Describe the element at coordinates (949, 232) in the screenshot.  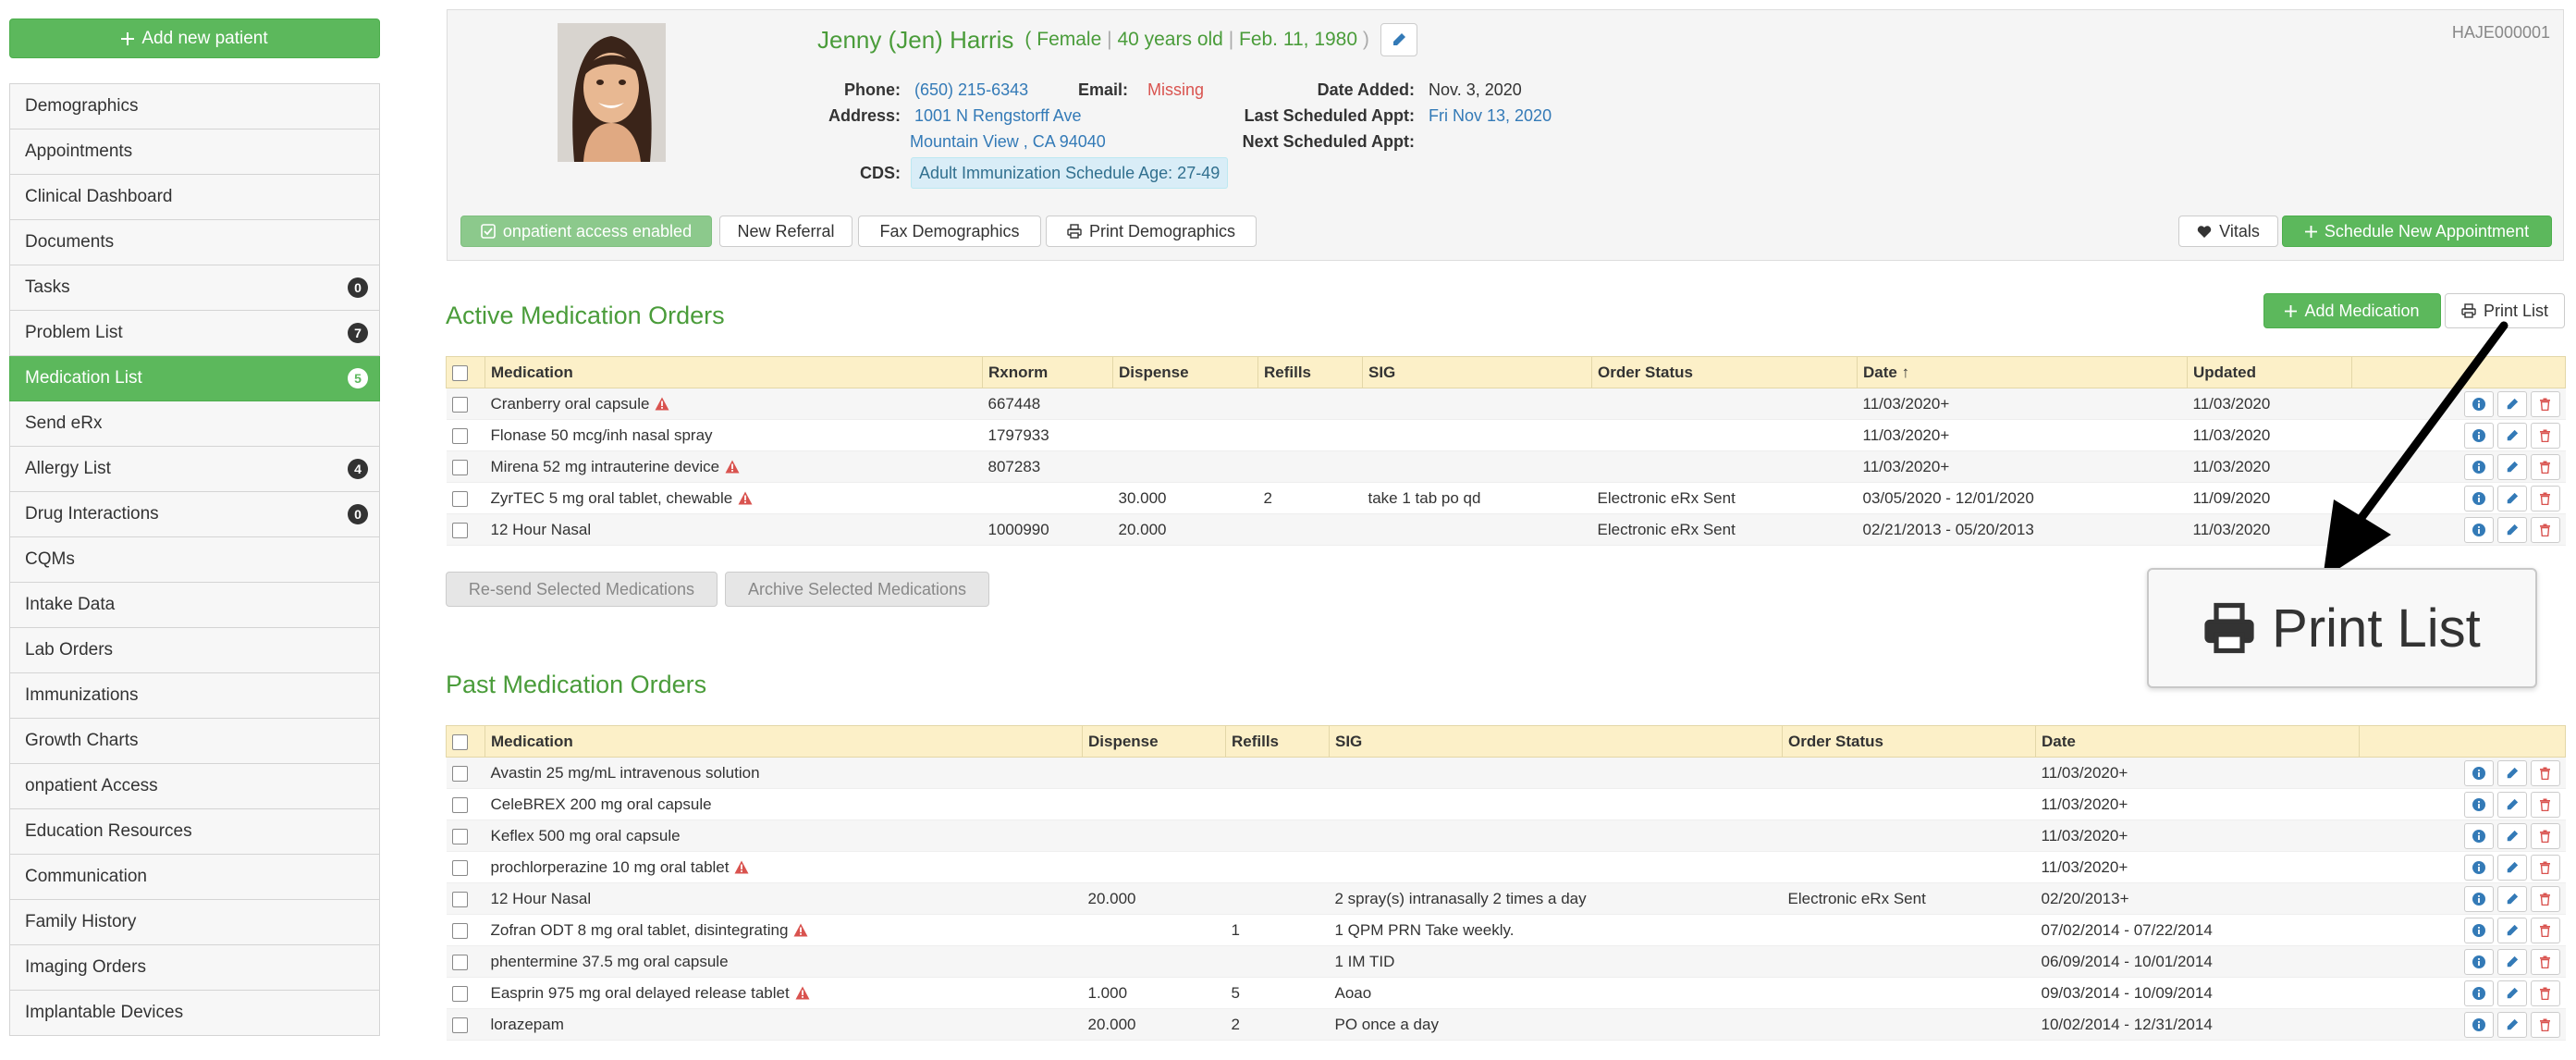
I see `fax-demographics-button: Fax Demographics` at that location.